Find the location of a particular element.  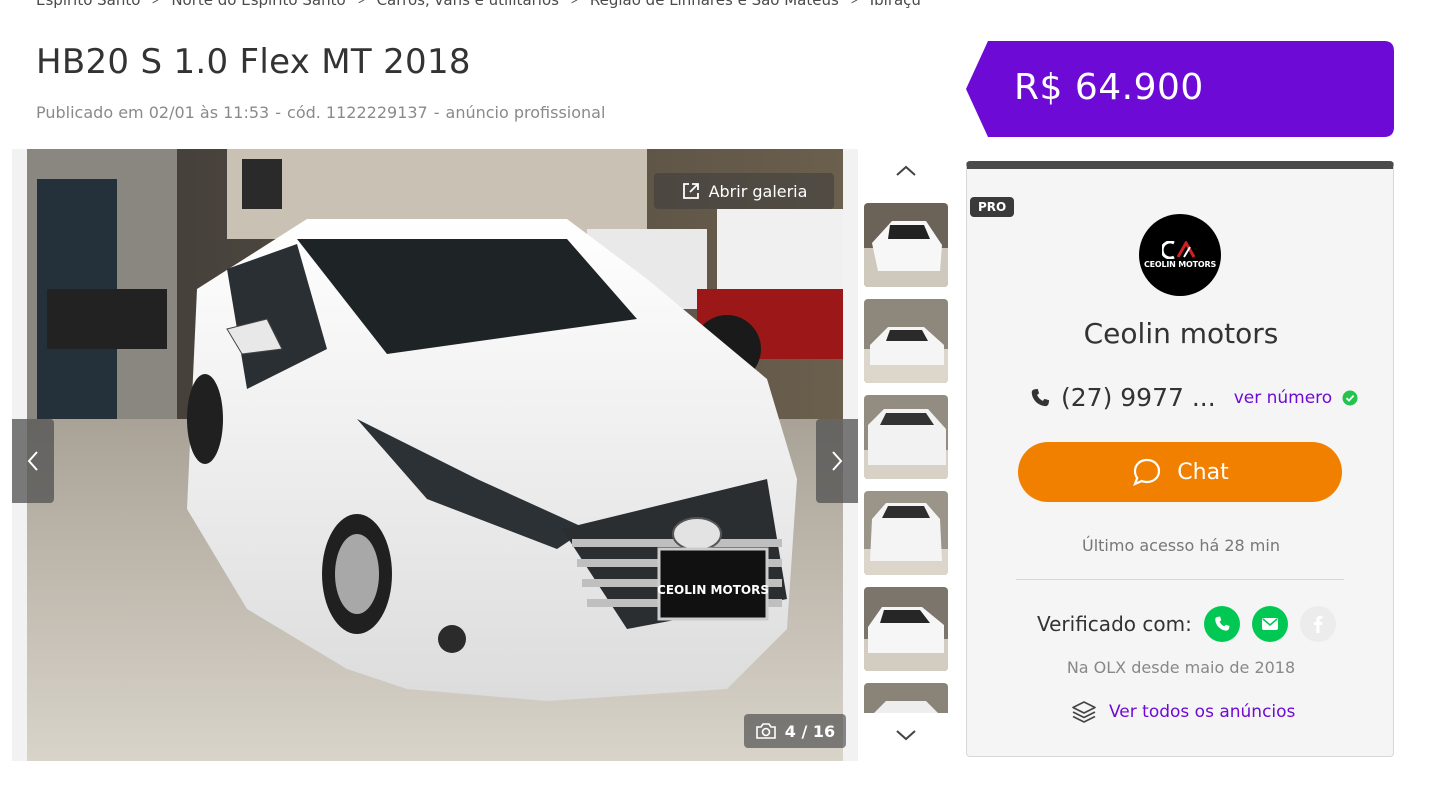

layers-icon is located at coordinates (1084, 712).